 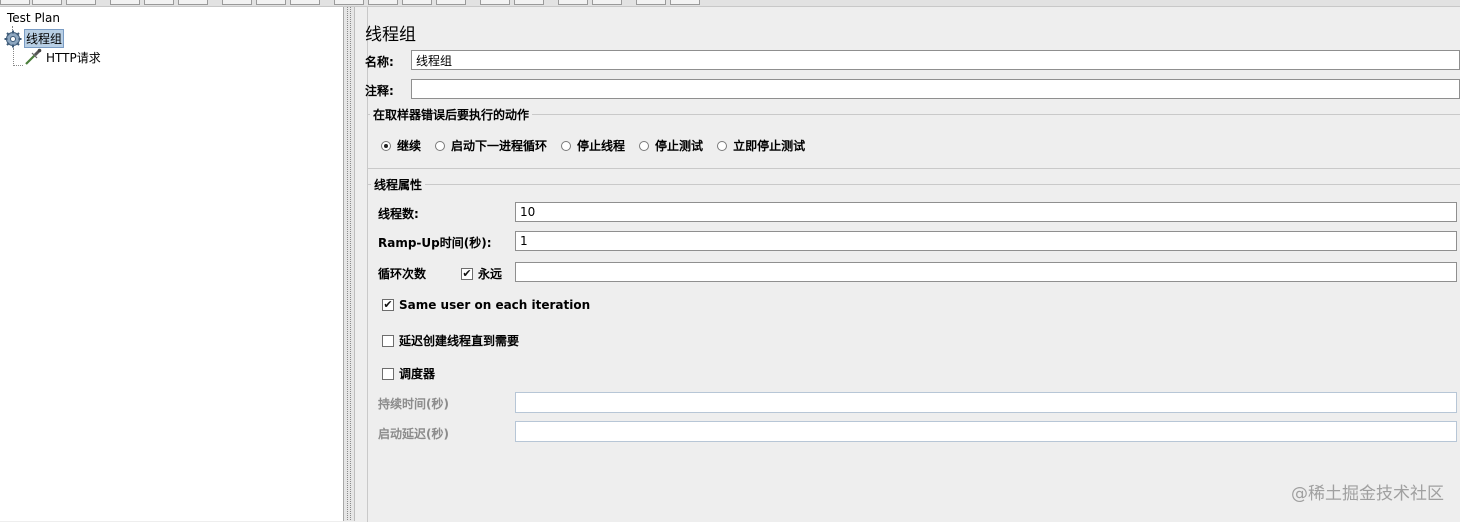 I want to click on tree-item-http-request: HTTP请求, so click(x=62, y=57).